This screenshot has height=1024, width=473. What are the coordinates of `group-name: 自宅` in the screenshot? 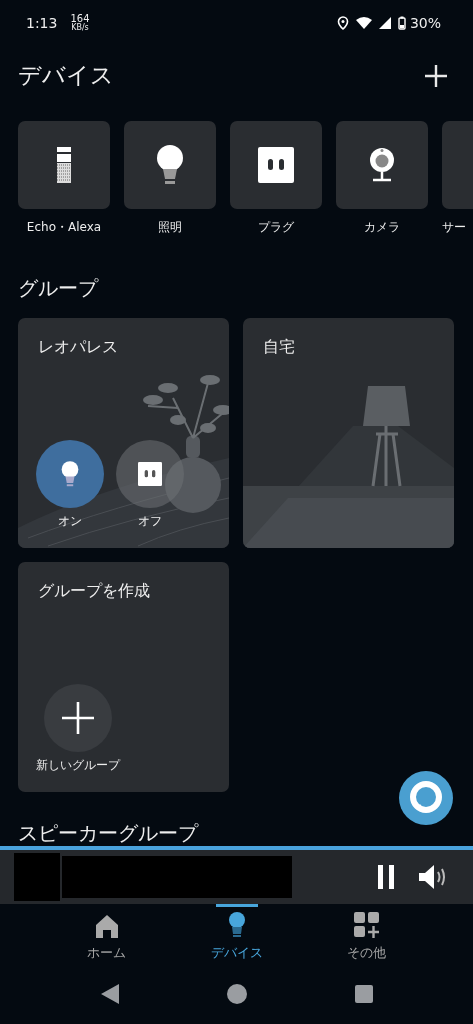 It's located at (279, 347).